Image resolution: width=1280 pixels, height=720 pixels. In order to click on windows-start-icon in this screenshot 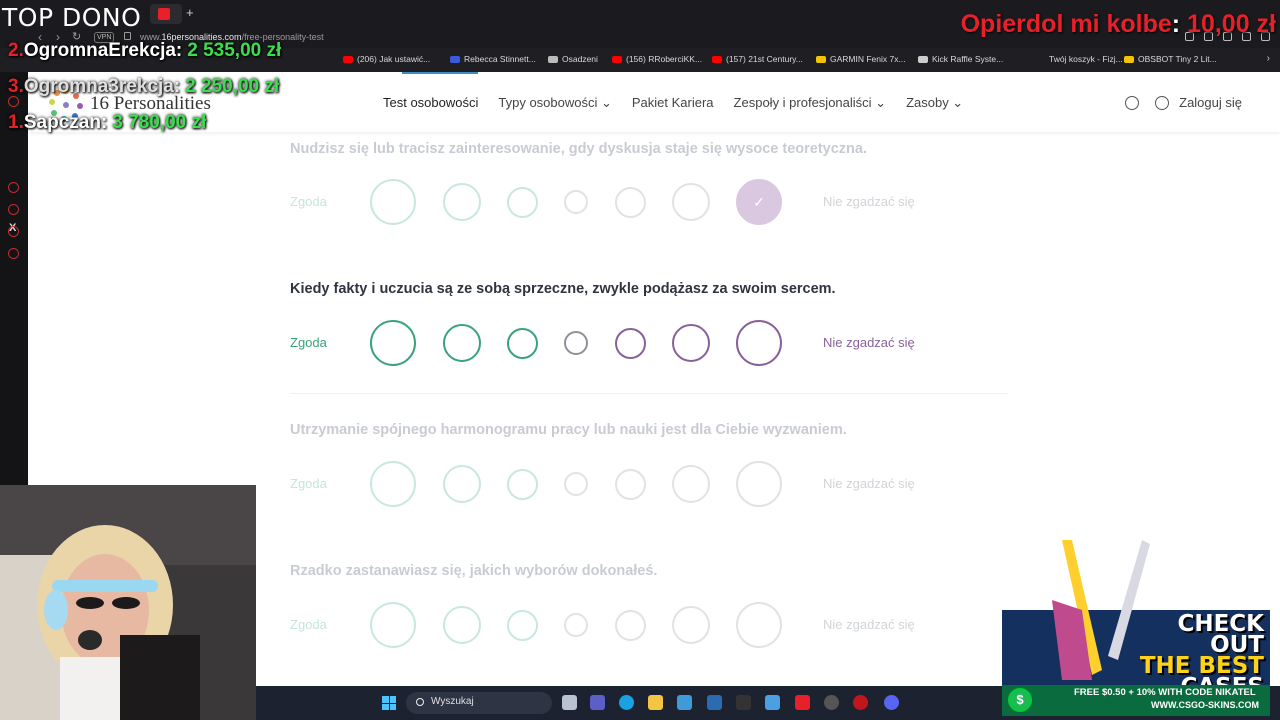, I will do `click(389, 703)`.